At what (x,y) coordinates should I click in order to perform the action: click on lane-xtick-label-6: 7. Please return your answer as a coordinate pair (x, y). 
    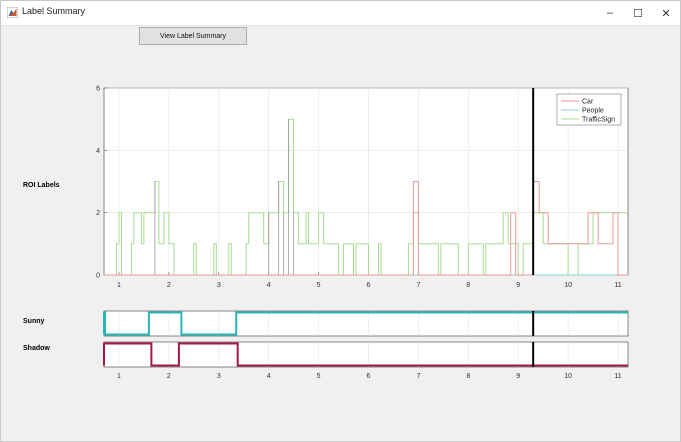
    Looking at the image, I should click on (418, 376).